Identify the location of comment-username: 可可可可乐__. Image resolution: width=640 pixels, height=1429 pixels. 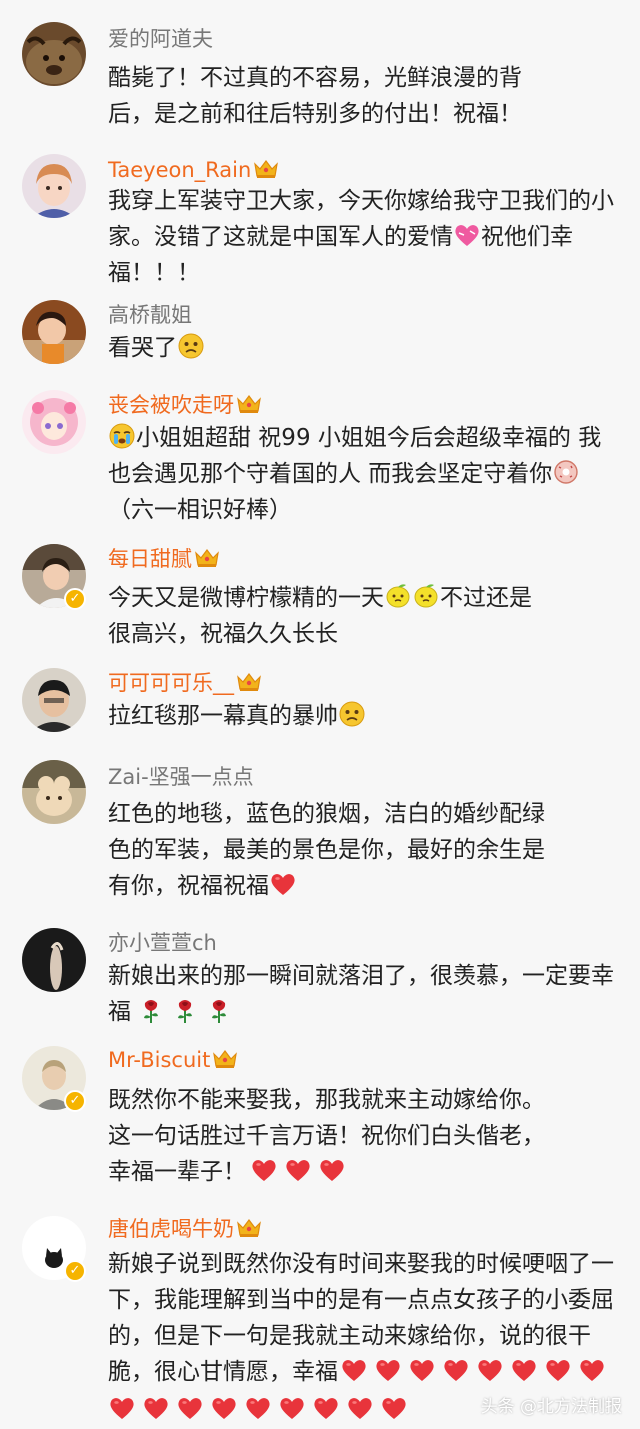
(185, 683).